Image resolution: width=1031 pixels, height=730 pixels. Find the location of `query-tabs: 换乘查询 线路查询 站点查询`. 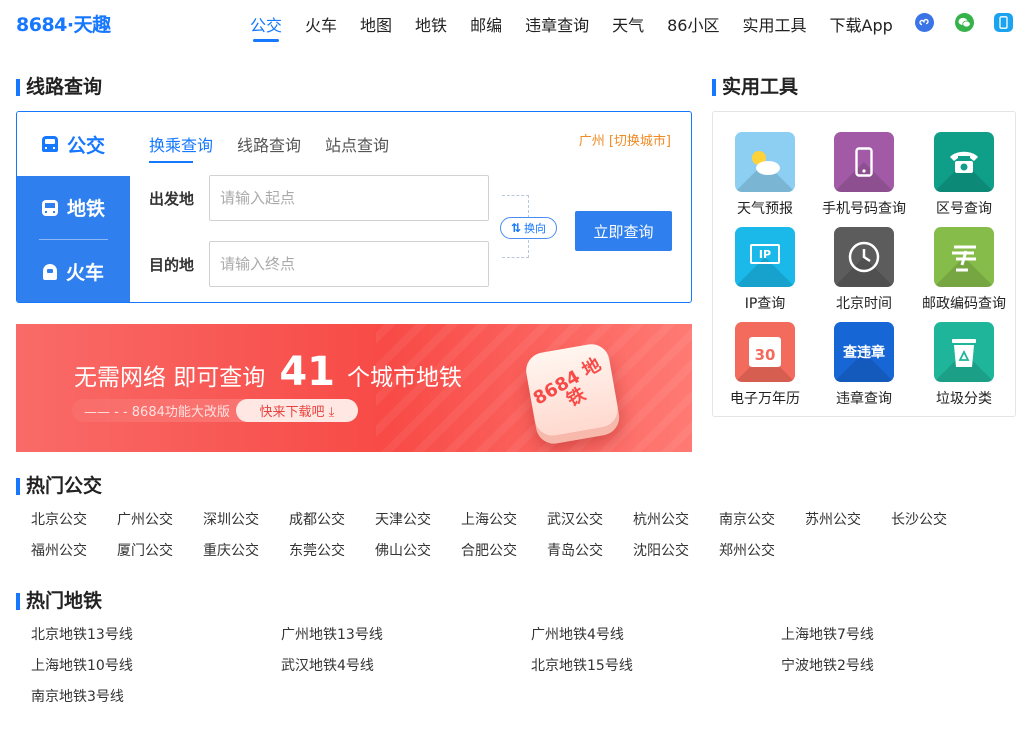

query-tabs: 换乘查询 线路查询 站点查询 is located at coordinates (281, 147).